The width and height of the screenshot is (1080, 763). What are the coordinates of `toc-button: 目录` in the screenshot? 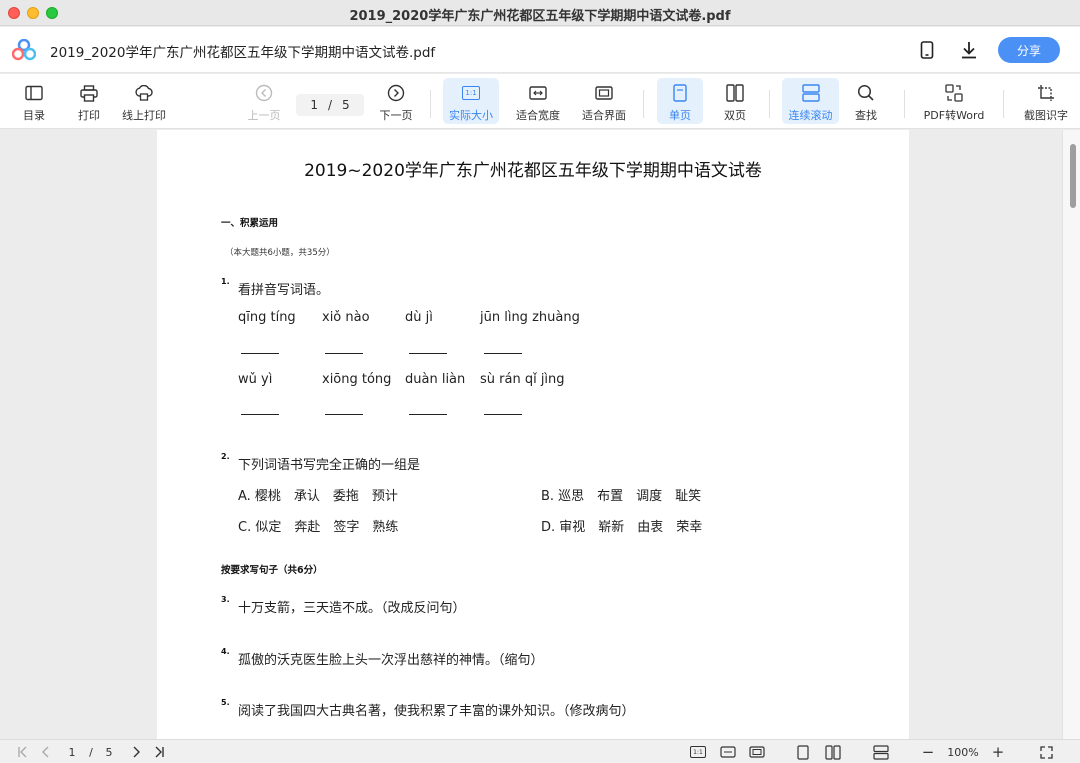 It's located at (34, 101).